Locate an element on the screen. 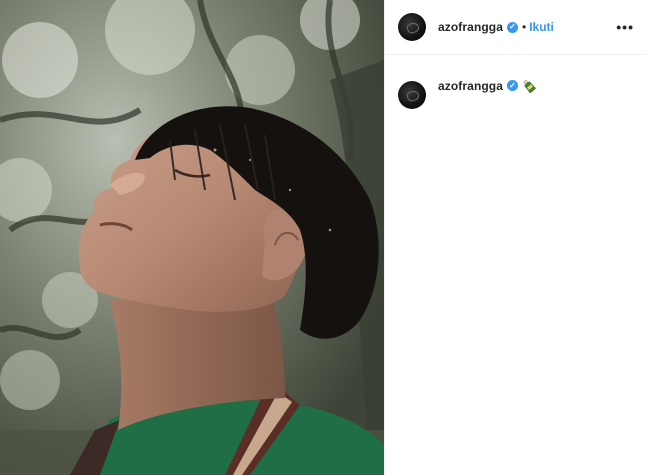 Image resolution: width=646 pixels, height=475 pixels. bottle-emoji-icon is located at coordinates (529, 88).